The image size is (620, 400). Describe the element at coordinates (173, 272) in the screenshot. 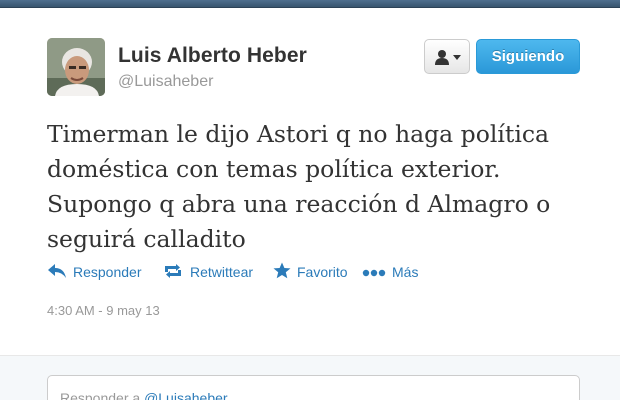

I see `retweet-icon` at that location.